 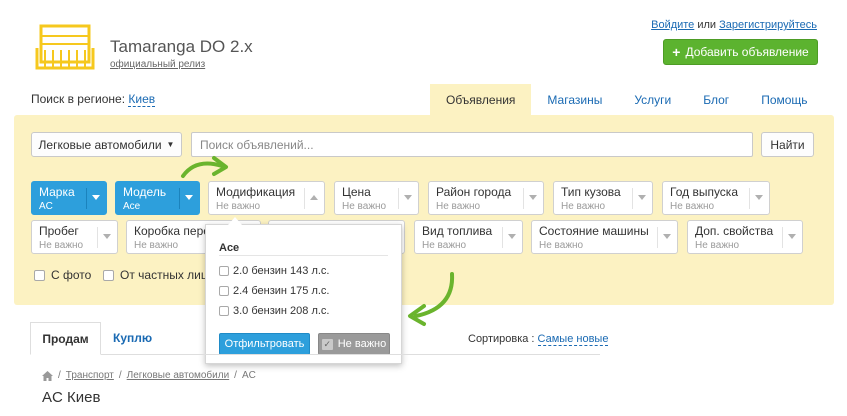 I want to click on breadcrumb-item: Легковые автомобили, so click(x=178, y=375).